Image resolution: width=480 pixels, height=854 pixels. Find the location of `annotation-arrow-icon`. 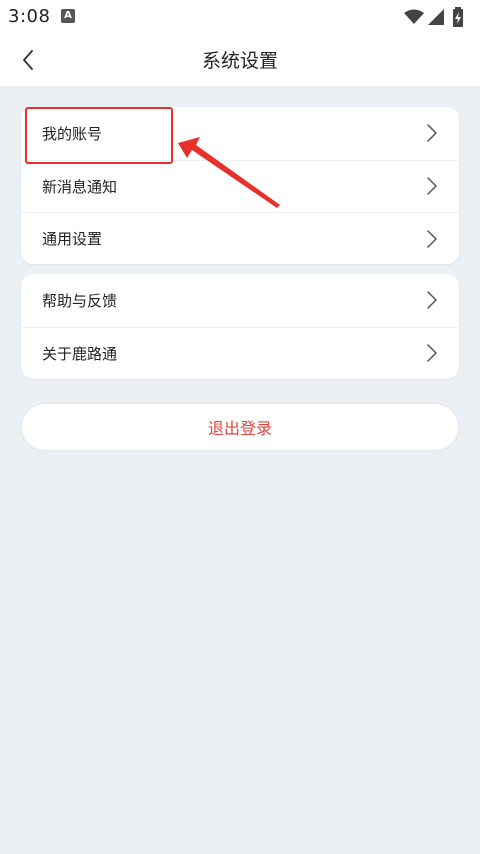

annotation-arrow-icon is located at coordinates (229, 172).